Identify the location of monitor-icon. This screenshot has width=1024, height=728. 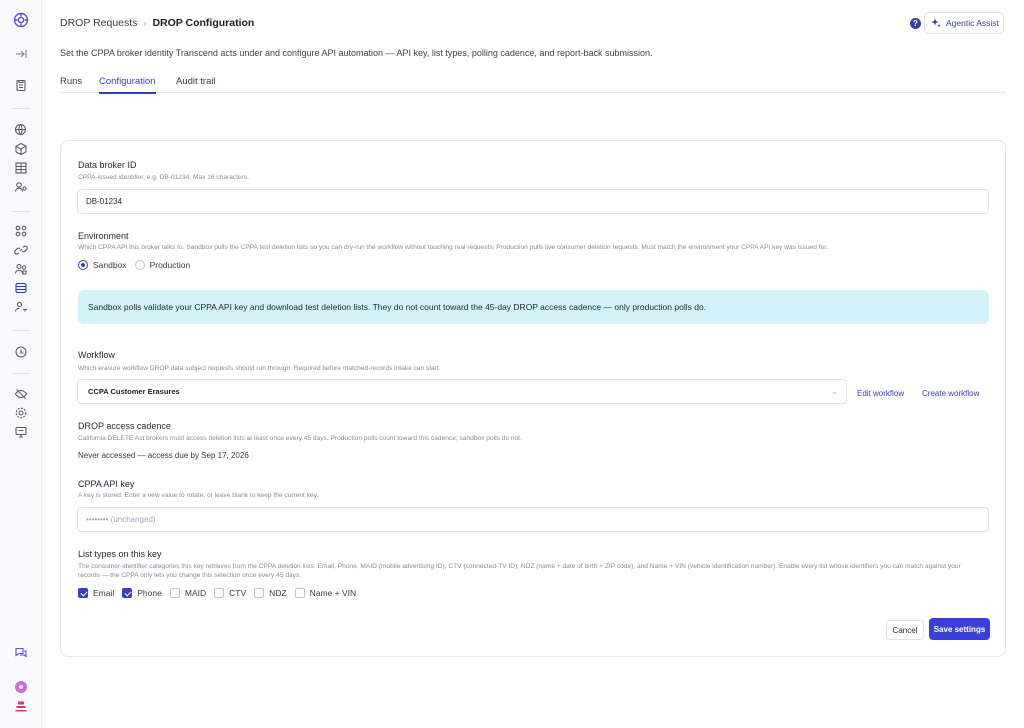
(21, 432).